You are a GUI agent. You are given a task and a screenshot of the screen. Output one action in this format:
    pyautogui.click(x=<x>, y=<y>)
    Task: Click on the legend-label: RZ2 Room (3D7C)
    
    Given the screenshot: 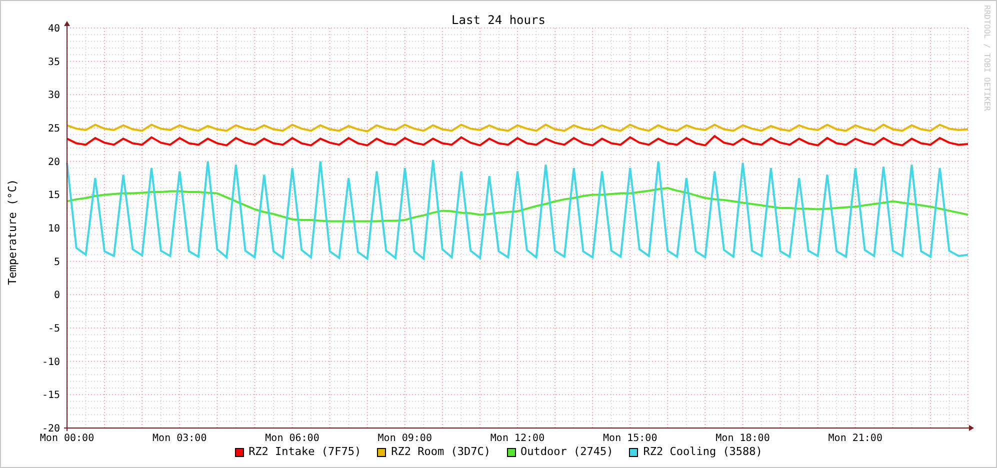 What is the action you would take?
    pyautogui.click(x=440, y=452)
    